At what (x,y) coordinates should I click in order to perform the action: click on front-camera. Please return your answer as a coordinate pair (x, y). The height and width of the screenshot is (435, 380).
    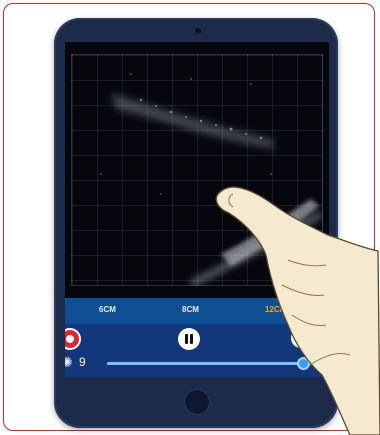
    Looking at the image, I should click on (198, 31).